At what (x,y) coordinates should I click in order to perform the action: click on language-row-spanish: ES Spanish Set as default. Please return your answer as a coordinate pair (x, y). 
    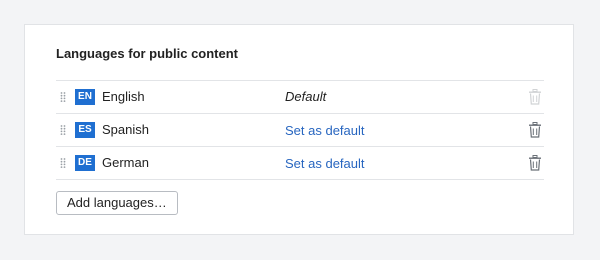
    Looking at the image, I should click on (300, 130).